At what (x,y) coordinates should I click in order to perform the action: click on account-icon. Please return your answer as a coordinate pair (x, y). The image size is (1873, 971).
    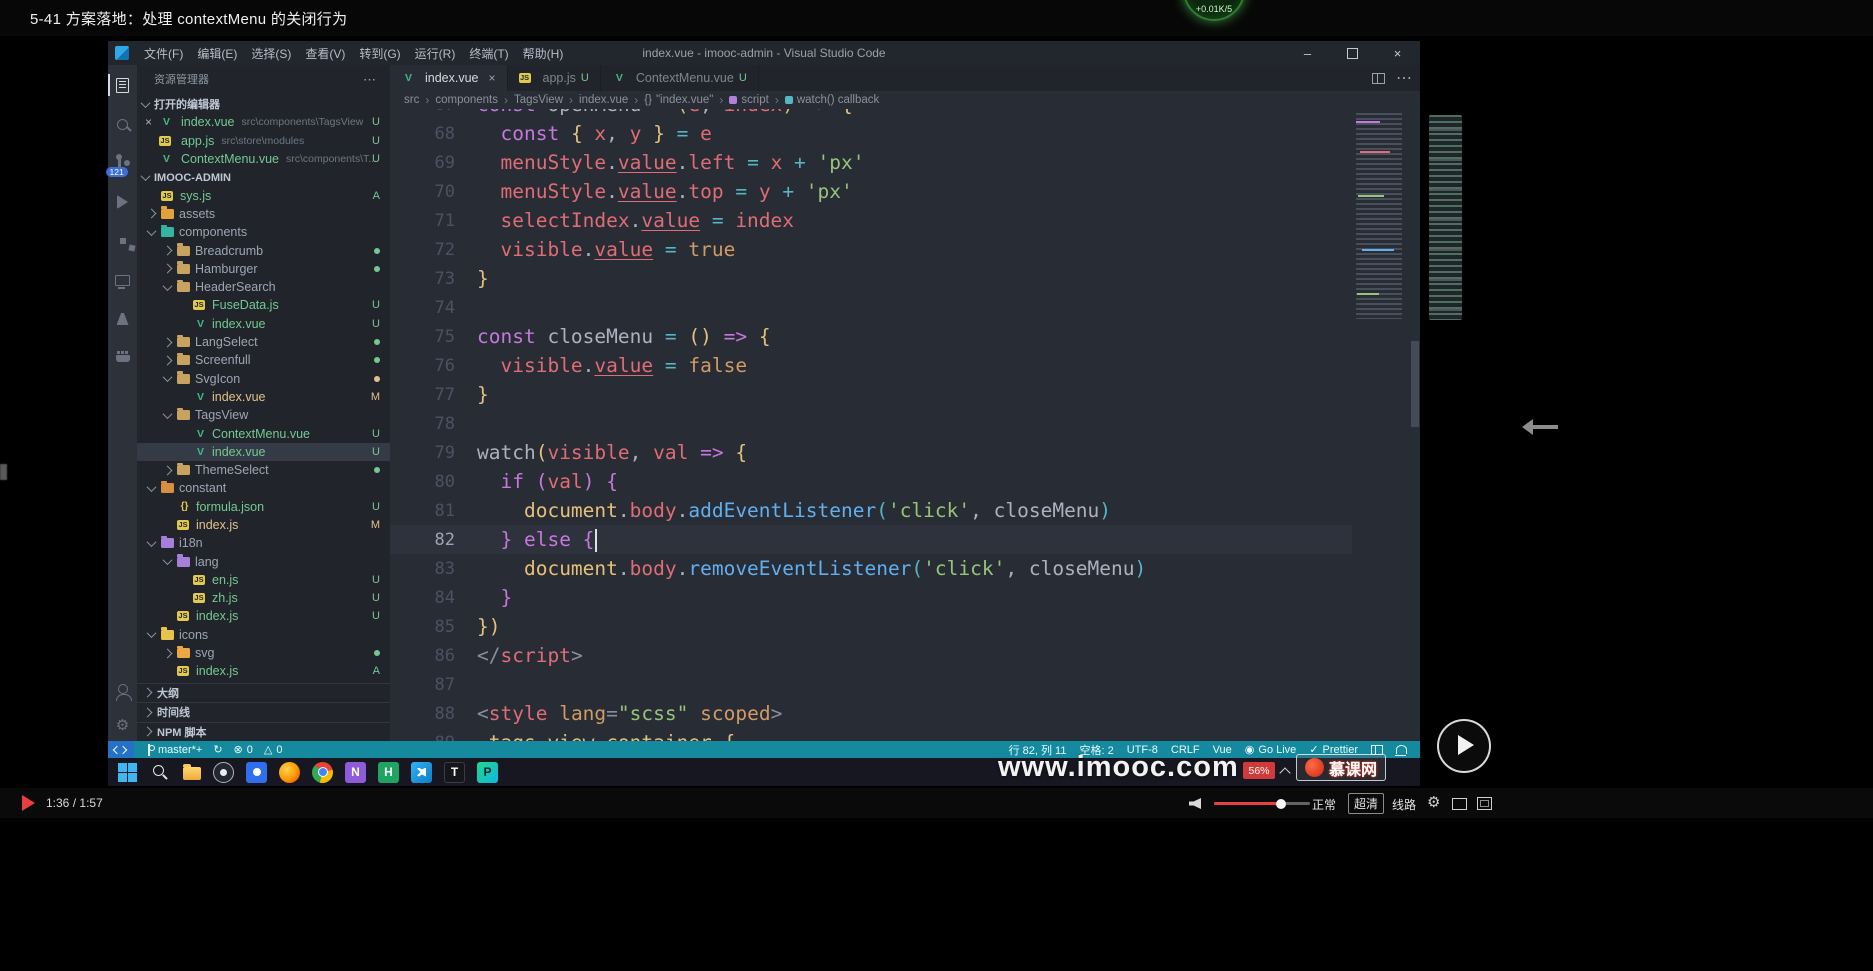
    Looking at the image, I should click on (123, 690).